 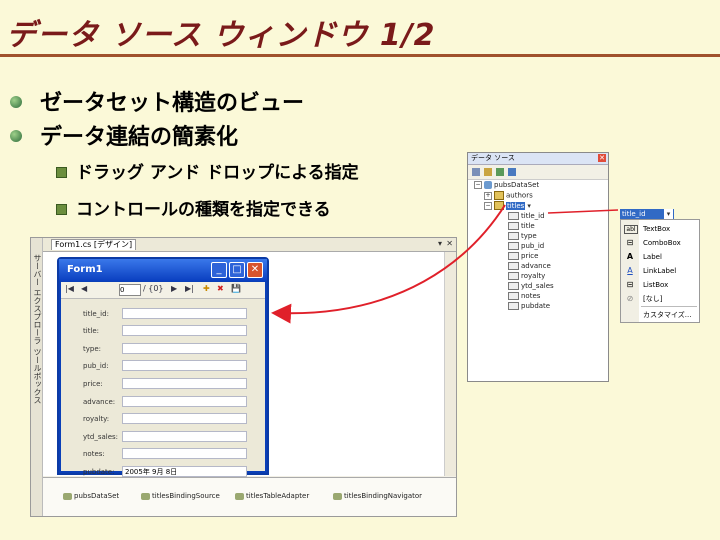 I want to click on dropdown-item-combobox: ⊟ ComboBox, so click(x=660, y=243).